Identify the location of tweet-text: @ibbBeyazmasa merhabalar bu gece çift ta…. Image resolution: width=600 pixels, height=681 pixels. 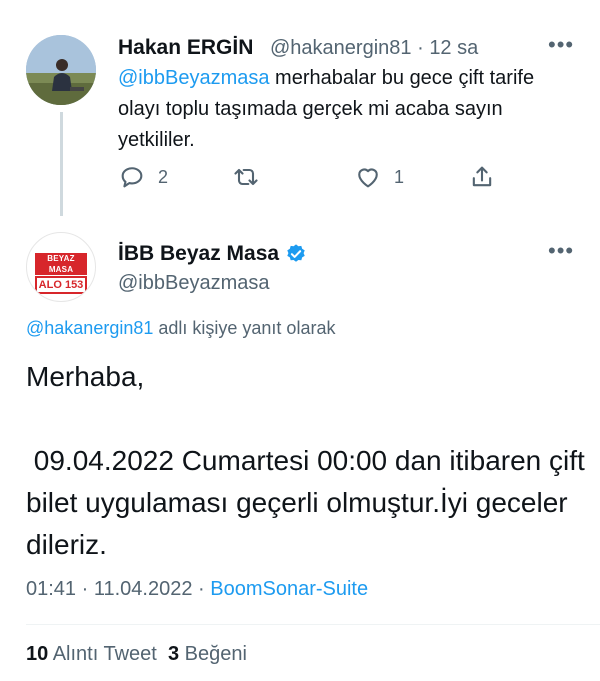
(348, 109).